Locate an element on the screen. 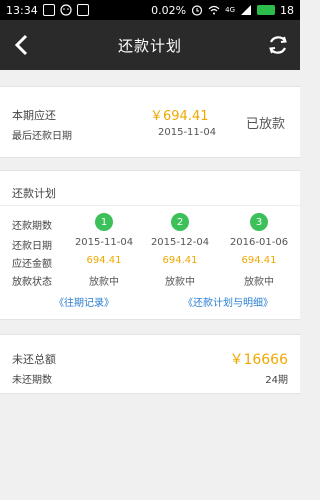 This screenshot has width=320, height=500. status-row: 放款状态 放款中 放款中 放款中 is located at coordinates (150, 282).